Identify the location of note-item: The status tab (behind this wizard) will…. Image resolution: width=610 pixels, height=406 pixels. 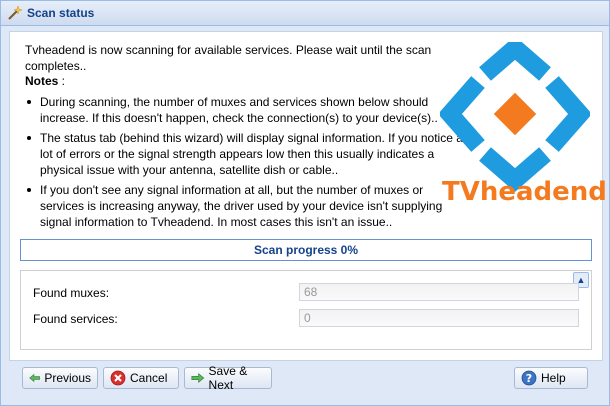
(245, 154).